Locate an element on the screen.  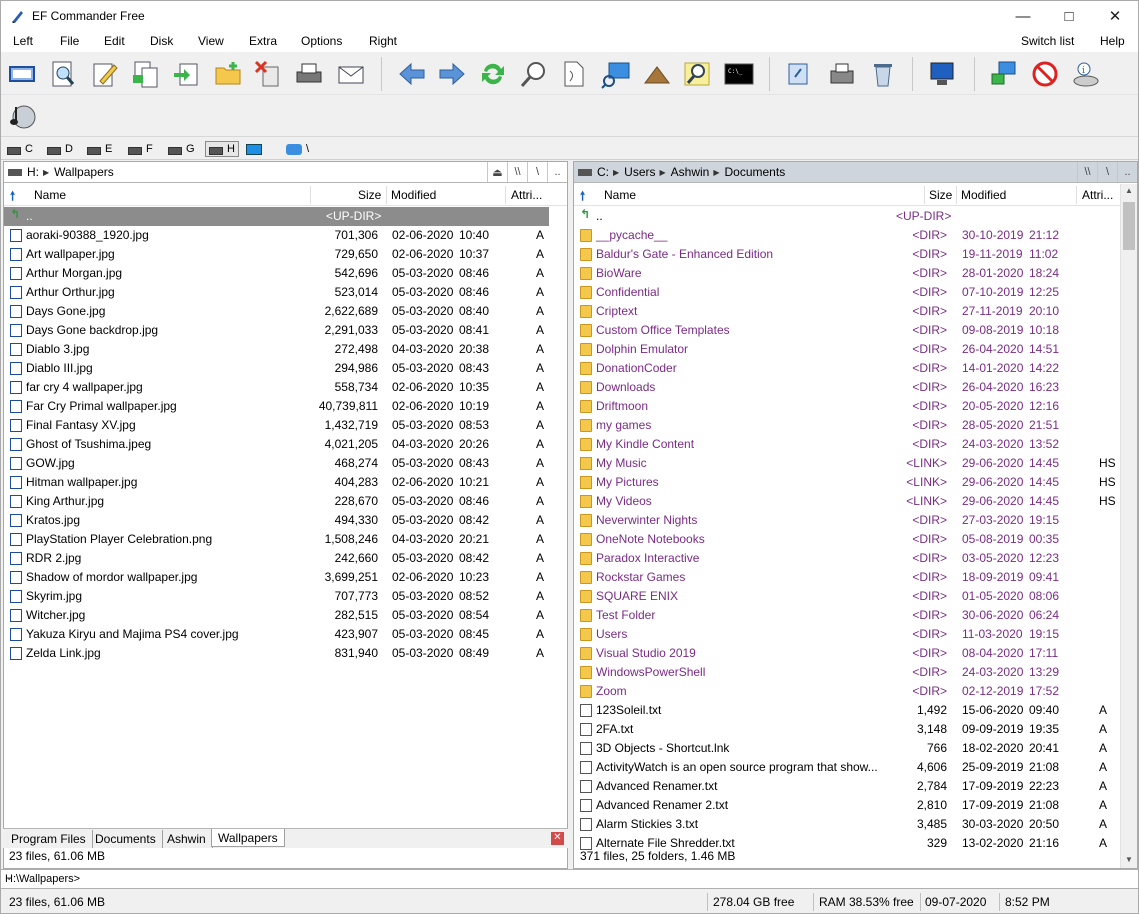
network-drive-button: \ is located at coordinates (297, 149).